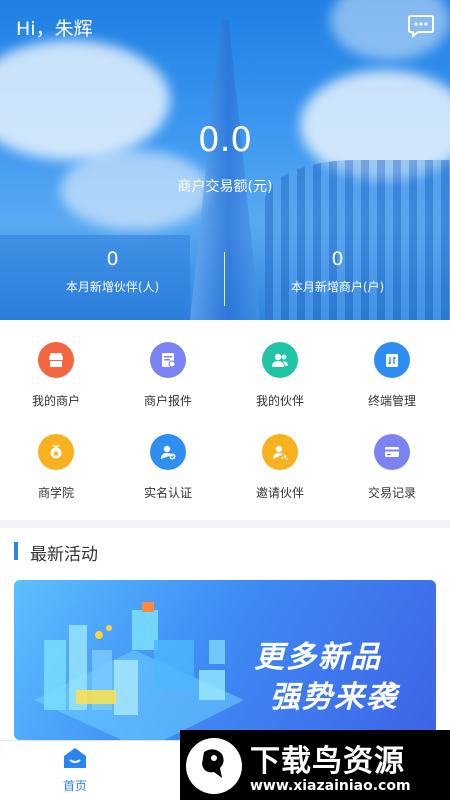 Image resolution: width=450 pixels, height=800 pixels. Describe the element at coordinates (330, 786) in the screenshot. I see `watermark-url: www.xiazainiao.com` at that location.